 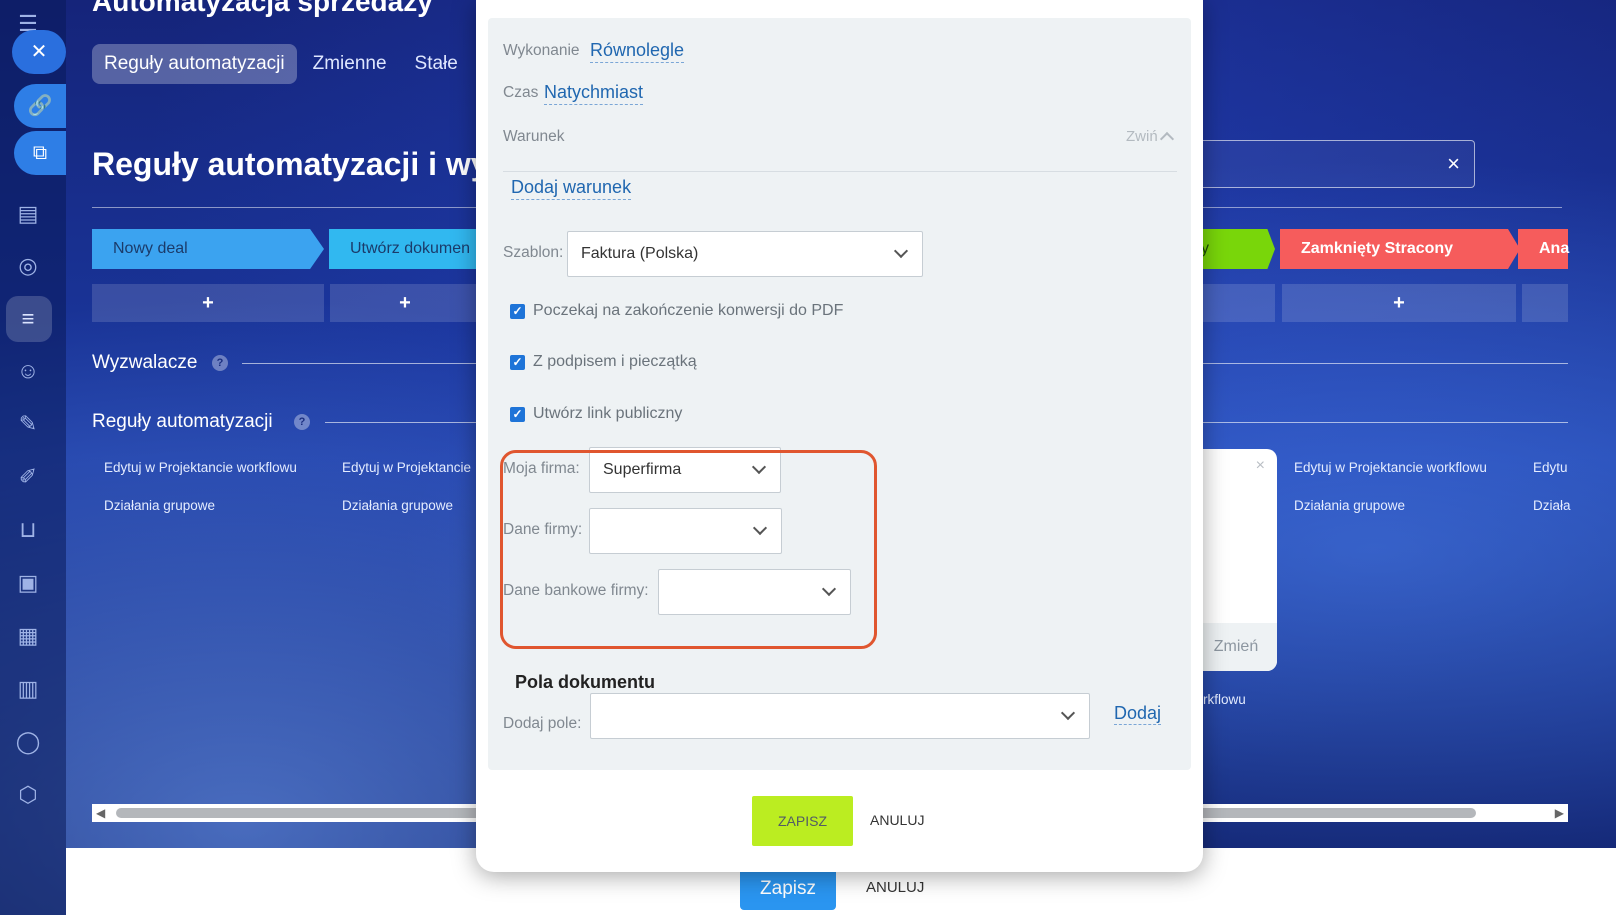 What do you see at coordinates (521, 92) in the screenshot?
I see `time-label: Czas` at bounding box center [521, 92].